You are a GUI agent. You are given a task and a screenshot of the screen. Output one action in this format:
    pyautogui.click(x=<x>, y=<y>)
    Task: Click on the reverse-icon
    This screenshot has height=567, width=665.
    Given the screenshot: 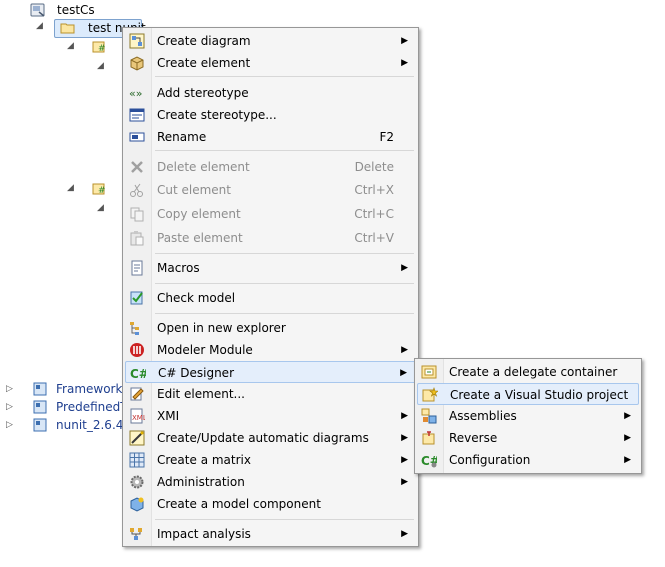 What is the action you would take?
    pyautogui.click(x=429, y=438)
    